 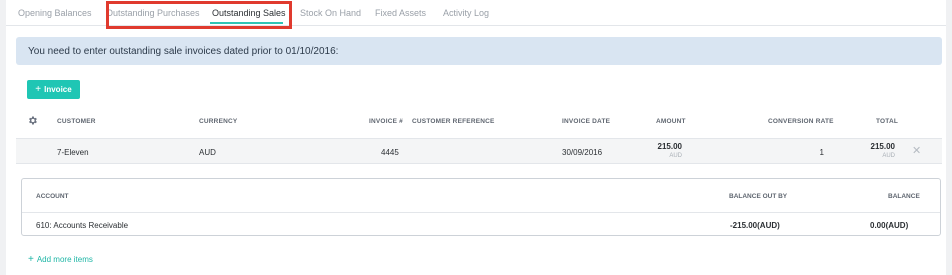 I want to click on add-invoice-button: + Invoice, so click(x=53, y=89).